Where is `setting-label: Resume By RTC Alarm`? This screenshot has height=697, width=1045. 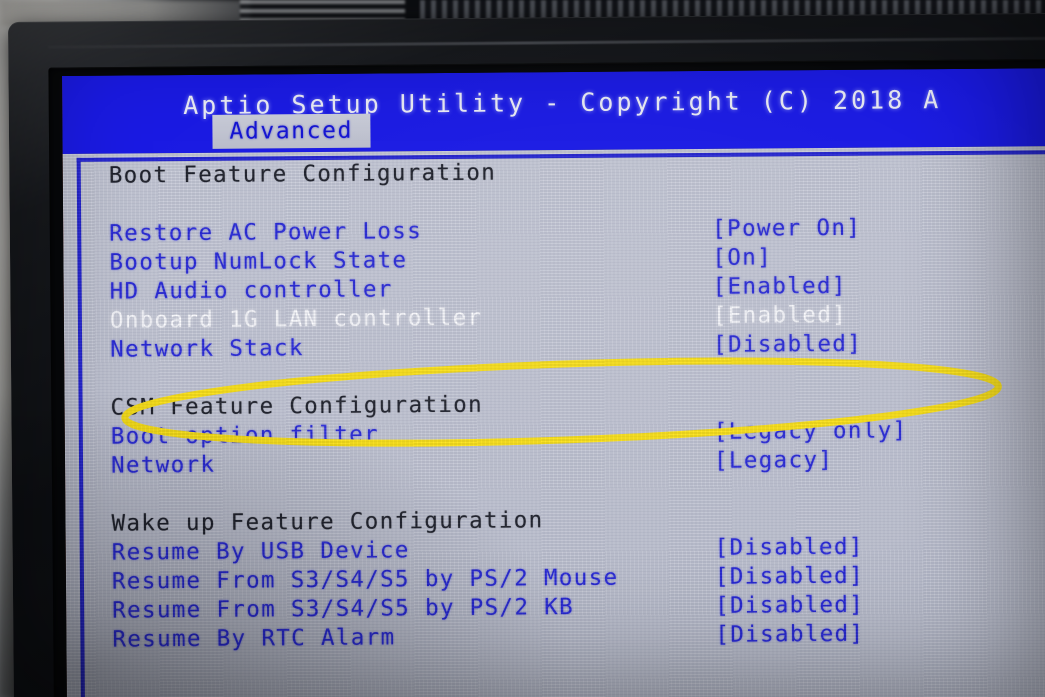
setting-label: Resume By RTC Alarm is located at coordinates (254, 638).